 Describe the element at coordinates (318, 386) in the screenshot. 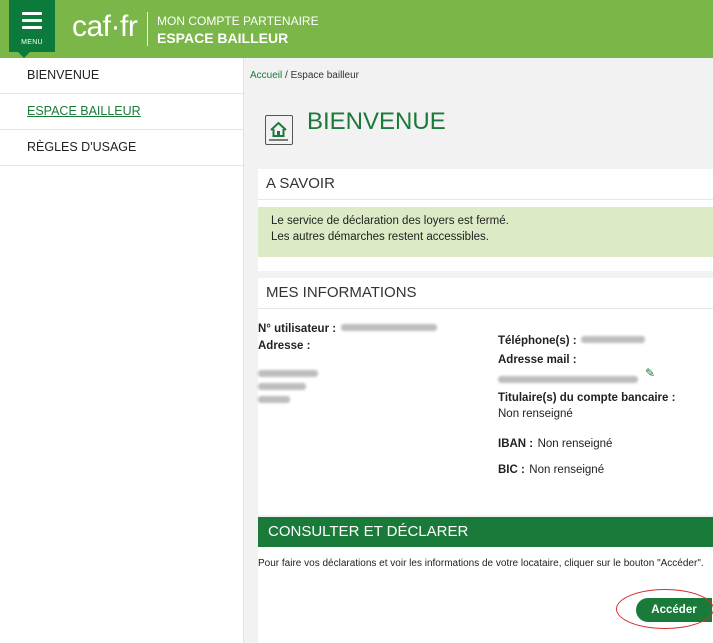

I see `address-value` at that location.